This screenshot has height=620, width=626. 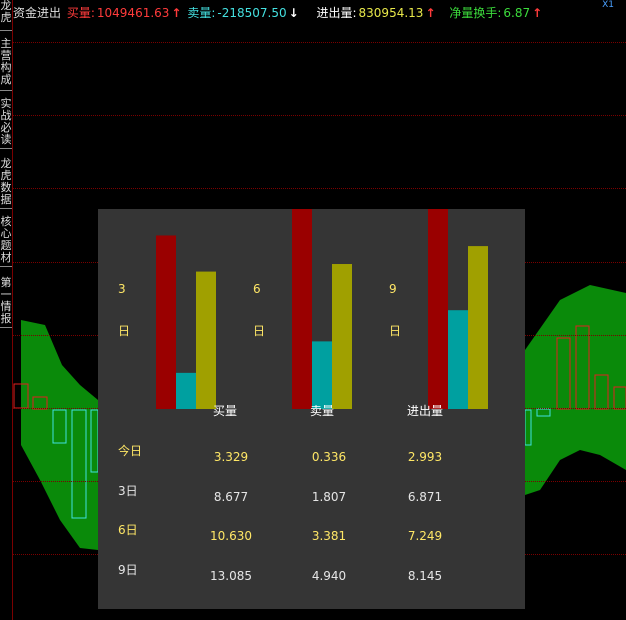 I want to click on row-label-6d: 6日, so click(x=128, y=530).